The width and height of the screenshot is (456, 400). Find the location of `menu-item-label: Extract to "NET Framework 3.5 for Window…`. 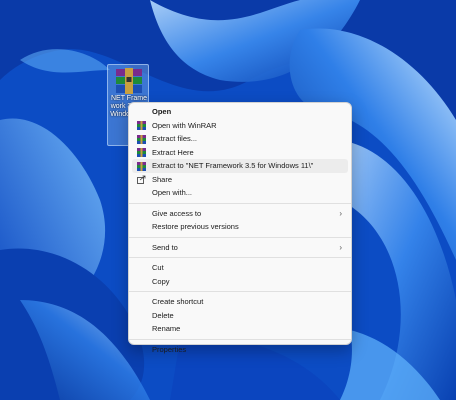

menu-item-label: Extract to "NET Framework 3.5 for Window… is located at coordinates (233, 166).